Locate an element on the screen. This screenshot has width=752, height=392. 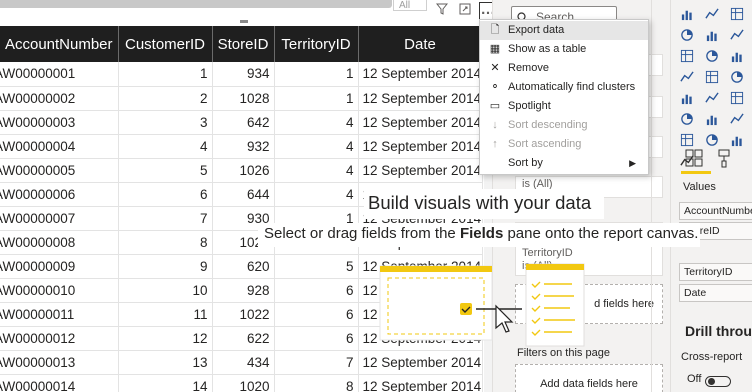
cell-customerid: 6 is located at coordinates (165, 194).